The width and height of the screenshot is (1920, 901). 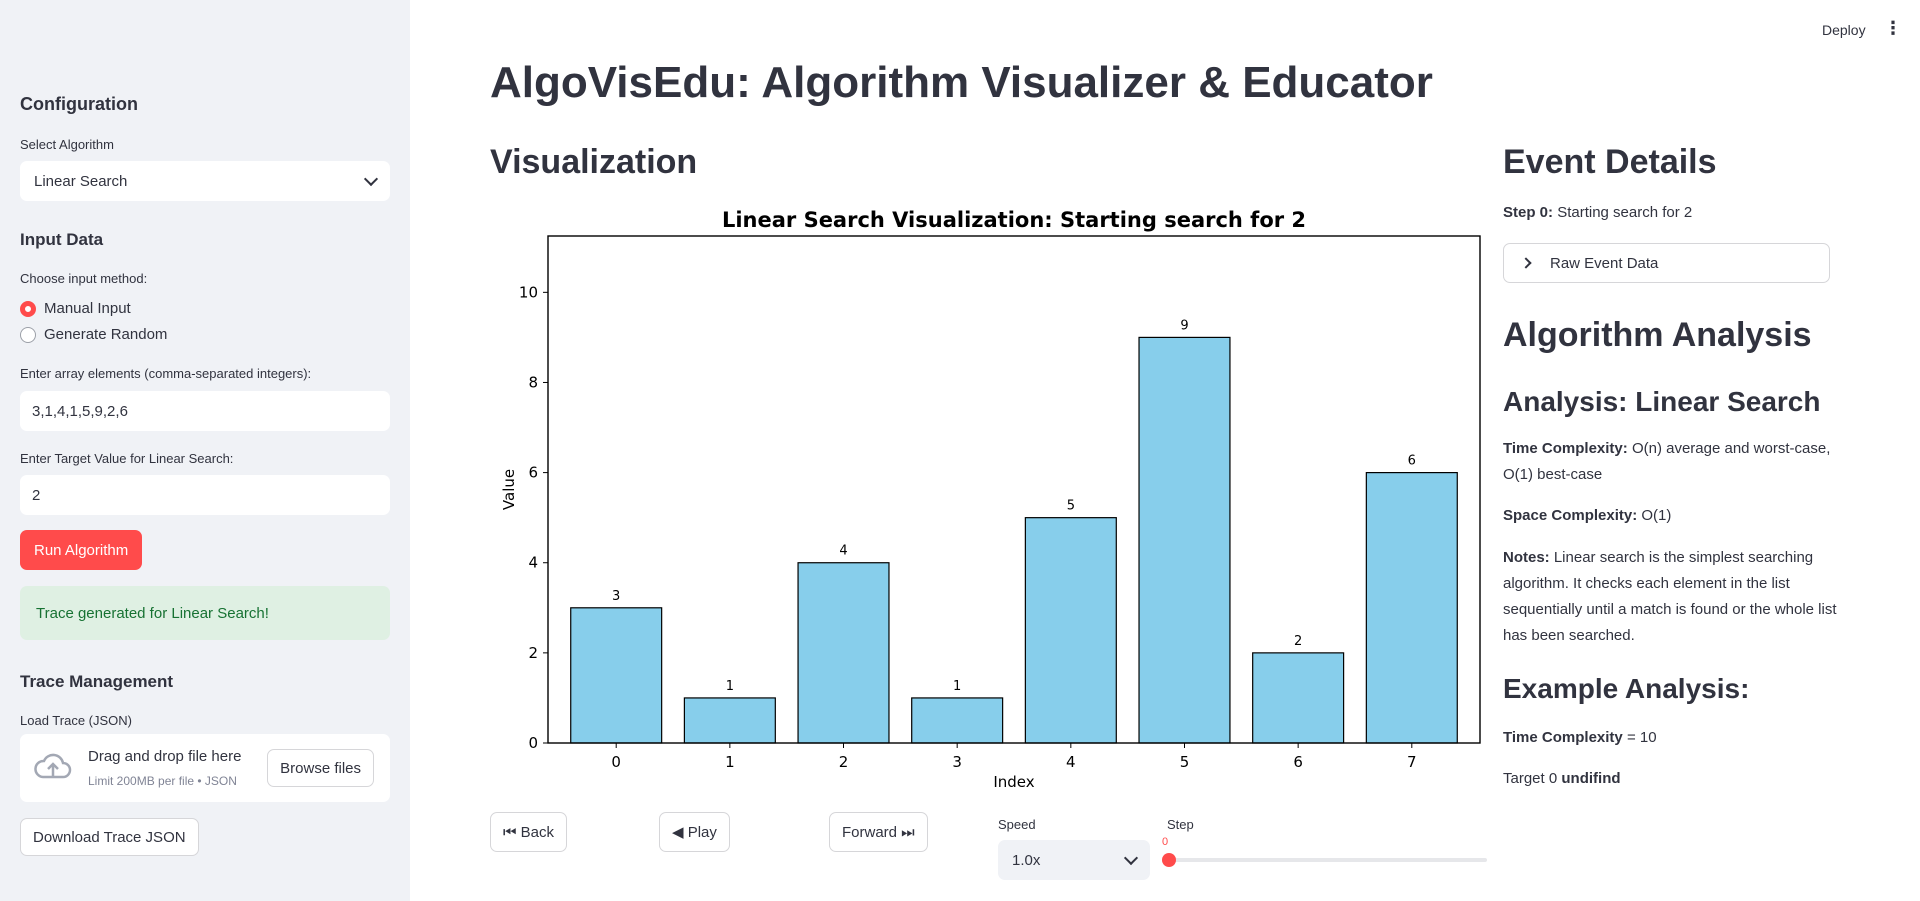 What do you see at coordinates (28, 334) in the screenshot?
I see `radio-unselected-icon` at bounding box center [28, 334].